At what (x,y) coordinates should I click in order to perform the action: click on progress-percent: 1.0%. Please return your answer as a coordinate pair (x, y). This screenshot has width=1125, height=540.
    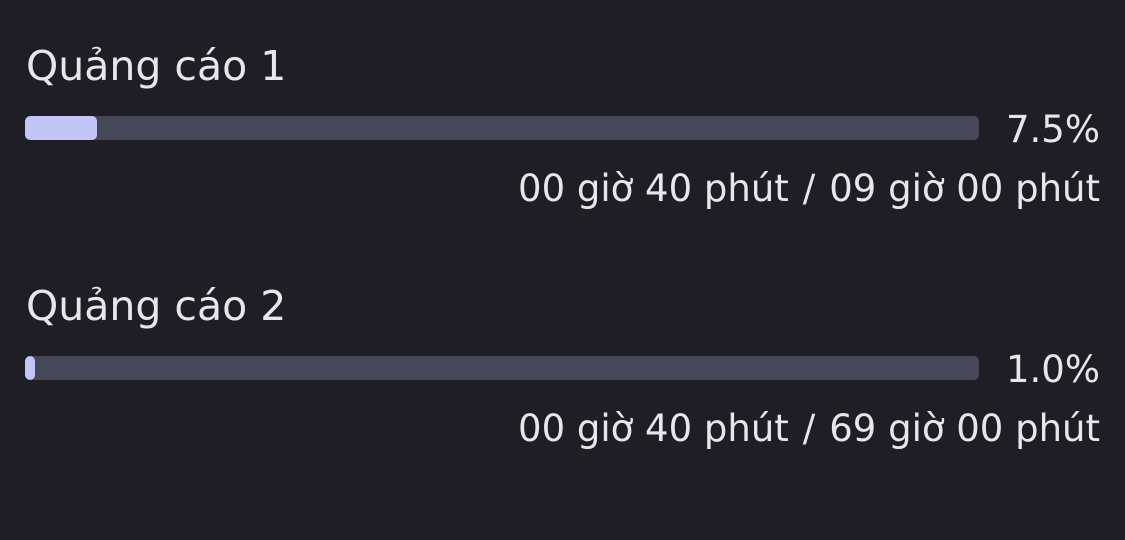
    Looking at the image, I should click on (1053, 369).